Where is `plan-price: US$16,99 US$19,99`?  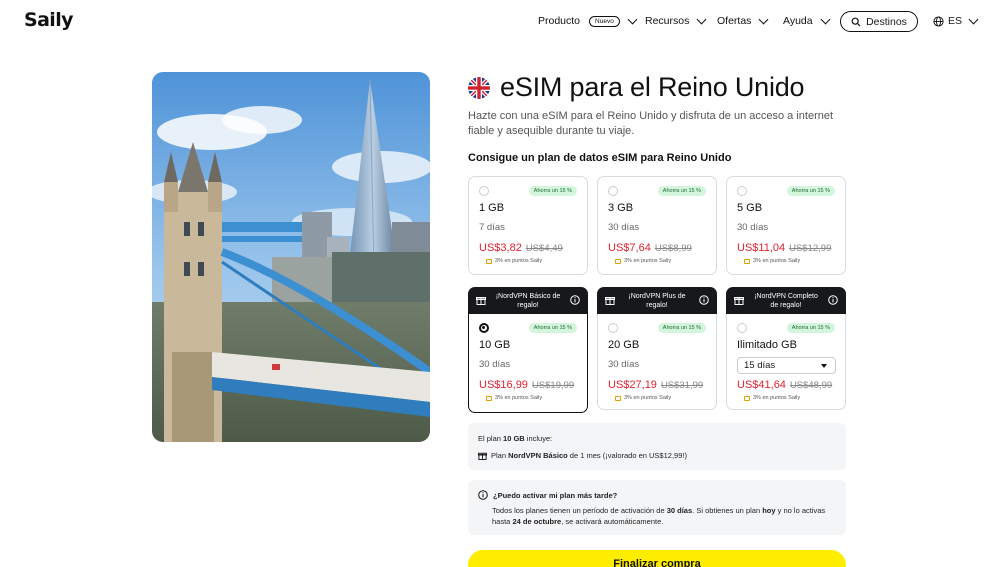
plan-price: US$16,99 US$19,99 is located at coordinates (526, 385).